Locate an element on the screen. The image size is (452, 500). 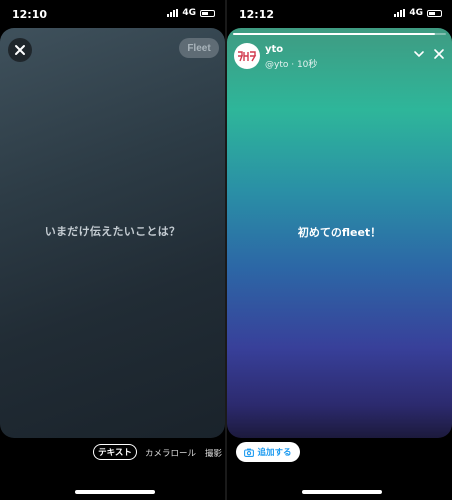
camera-icon is located at coordinates (249, 452).